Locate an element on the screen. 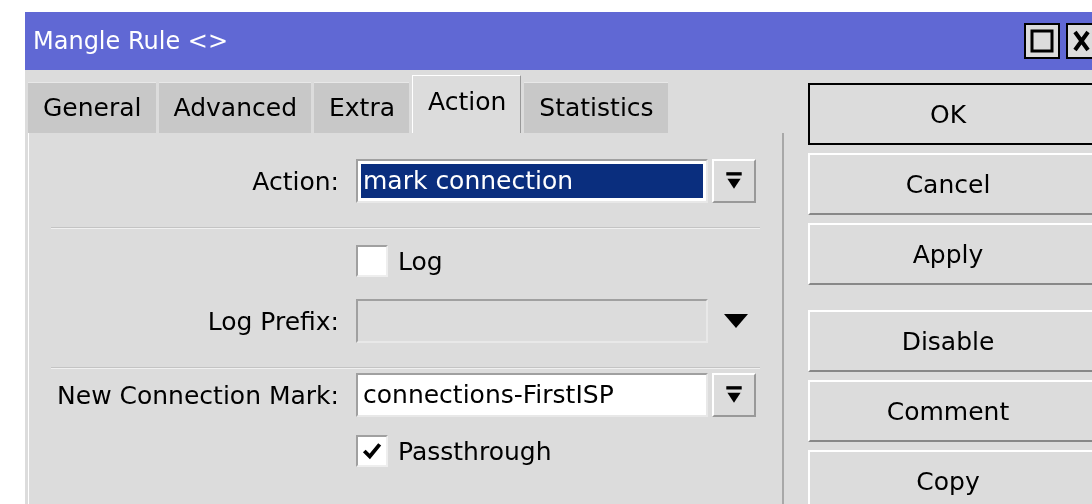 Image resolution: width=1092 pixels, height=504 pixels. dropdown-arrow-icon is located at coordinates (736, 321).